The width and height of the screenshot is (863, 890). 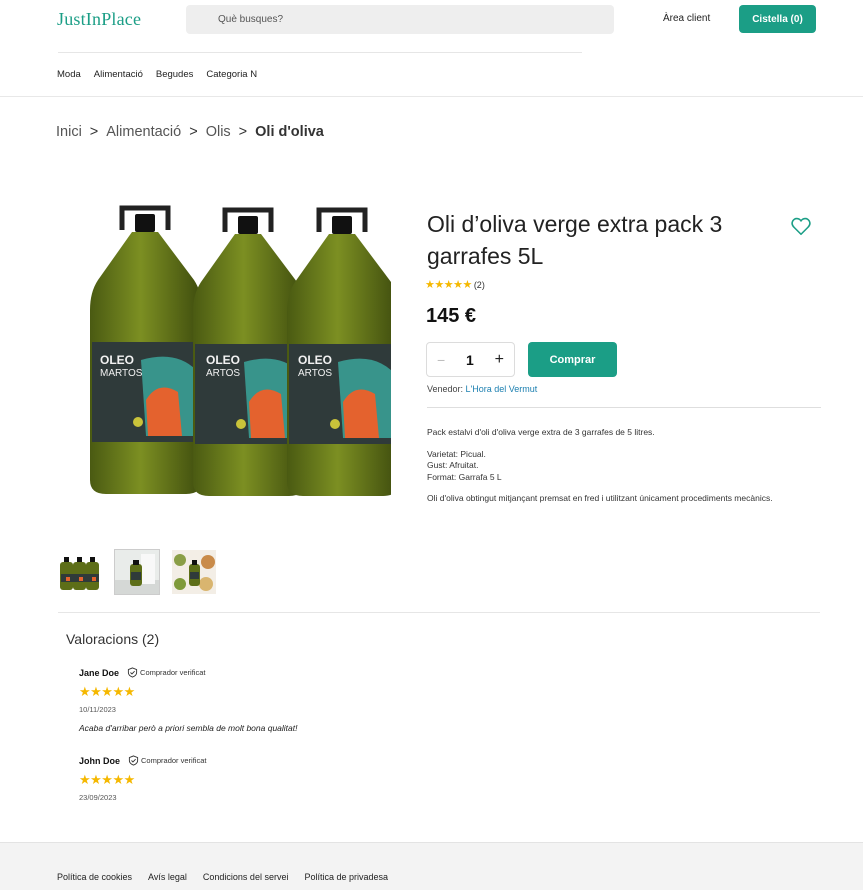 I want to click on site-logo: JustInPlace, so click(x=99, y=19).